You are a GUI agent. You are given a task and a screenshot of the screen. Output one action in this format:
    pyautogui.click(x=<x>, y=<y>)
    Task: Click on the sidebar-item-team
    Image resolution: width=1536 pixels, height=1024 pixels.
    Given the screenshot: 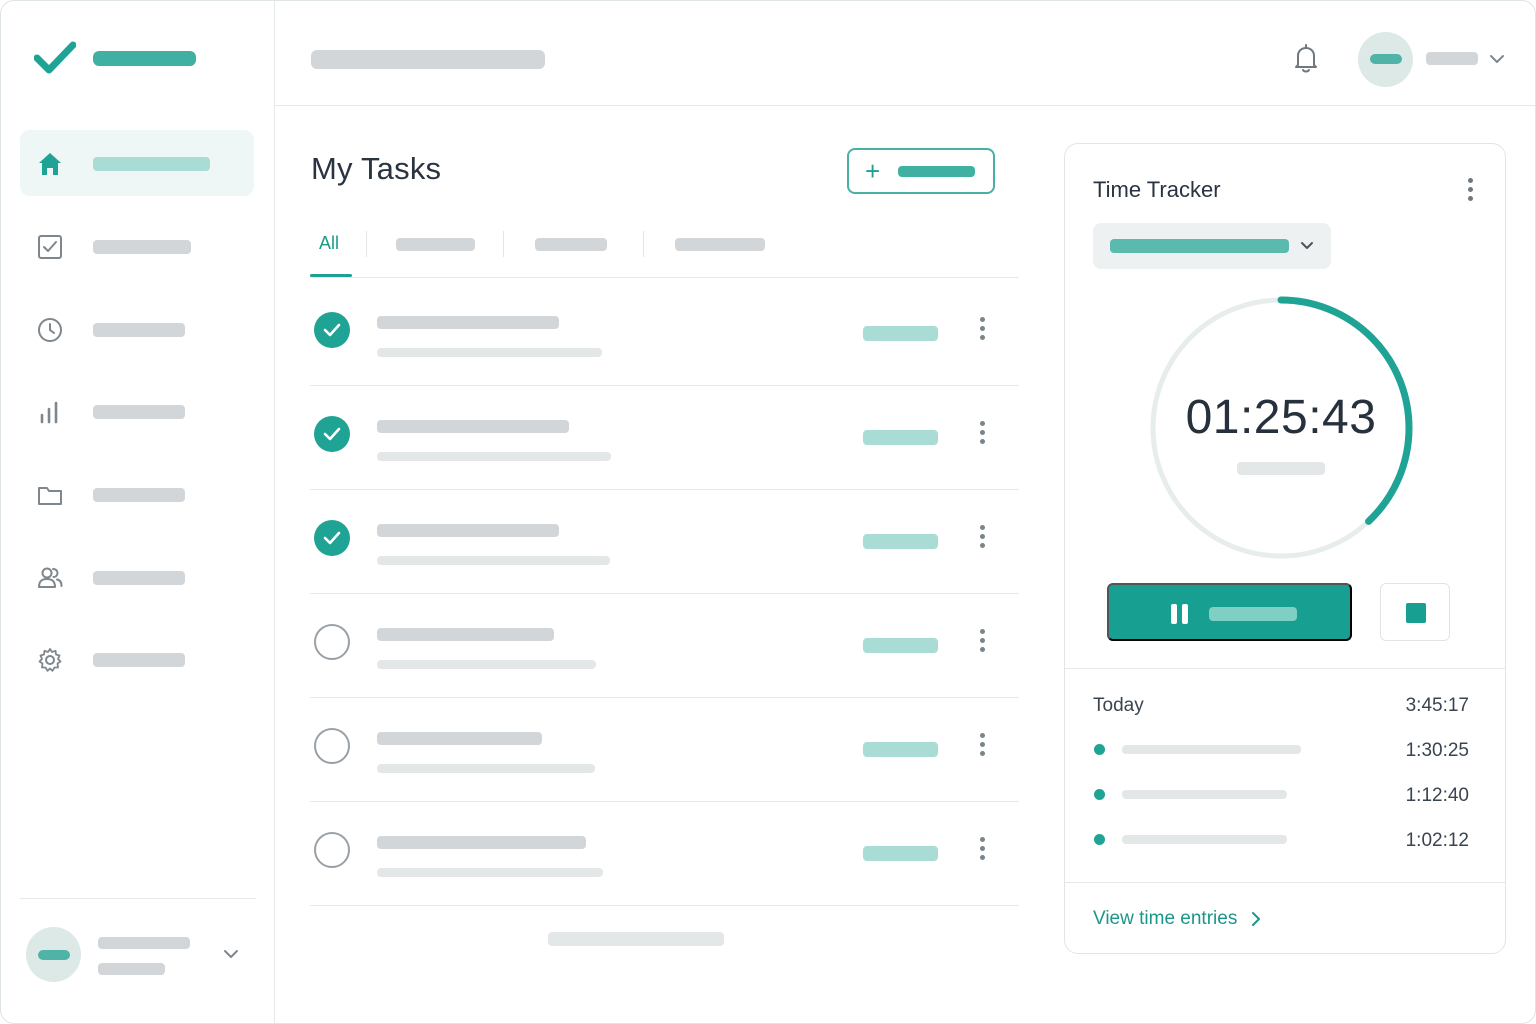 What is the action you would take?
    pyautogui.click(x=137, y=577)
    